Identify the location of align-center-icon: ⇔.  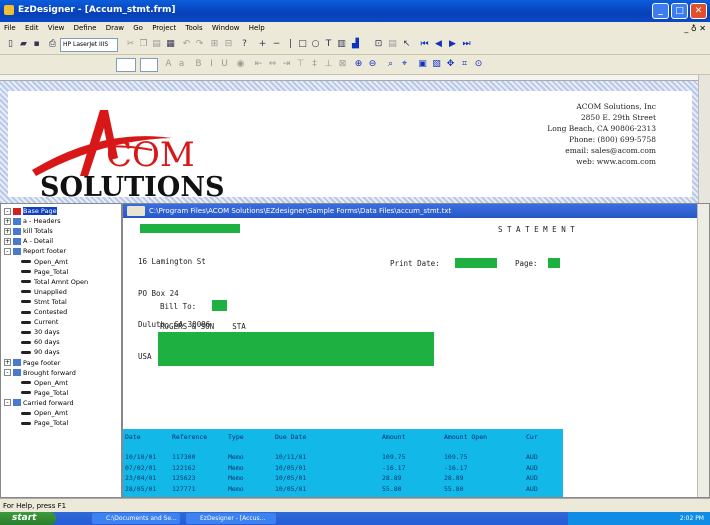
(272, 64).